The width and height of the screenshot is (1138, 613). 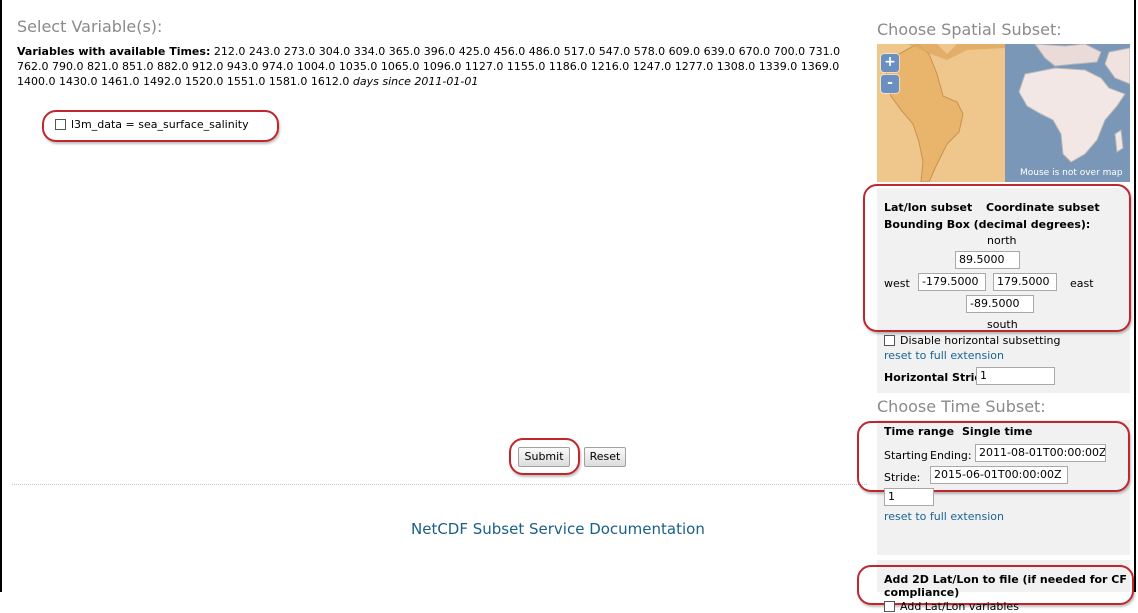 What do you see at coordinates (1025, 282) in the screenshot?
I see `east-input: 179.5000` at bounding box center [1025, 282].